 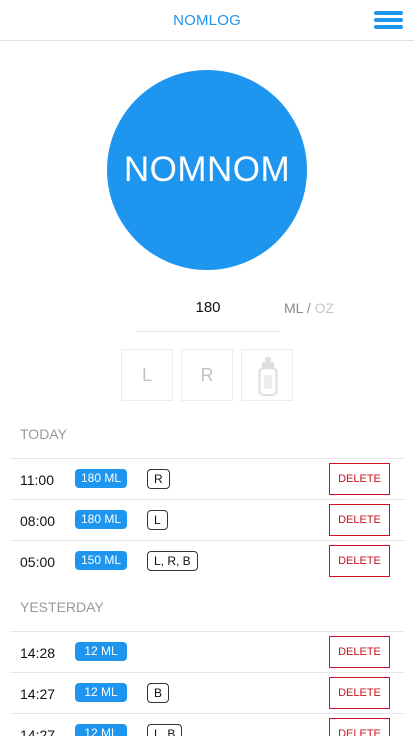 I want to click on bottle-icon, so click(x=268, y=376).